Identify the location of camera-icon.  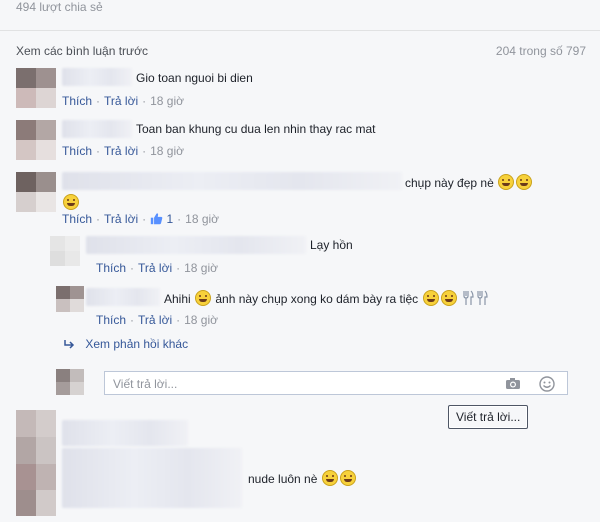
(513, 383).